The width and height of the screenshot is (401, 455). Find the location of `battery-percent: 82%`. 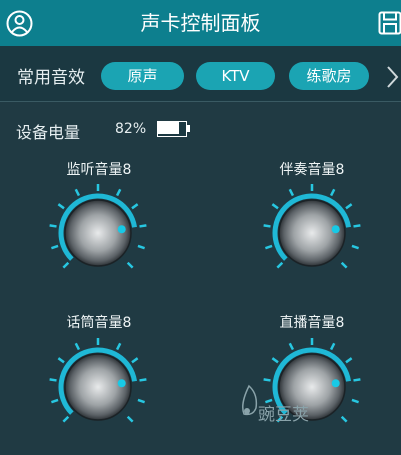

battery-percent: 82% is located at coordinates (131, 129).